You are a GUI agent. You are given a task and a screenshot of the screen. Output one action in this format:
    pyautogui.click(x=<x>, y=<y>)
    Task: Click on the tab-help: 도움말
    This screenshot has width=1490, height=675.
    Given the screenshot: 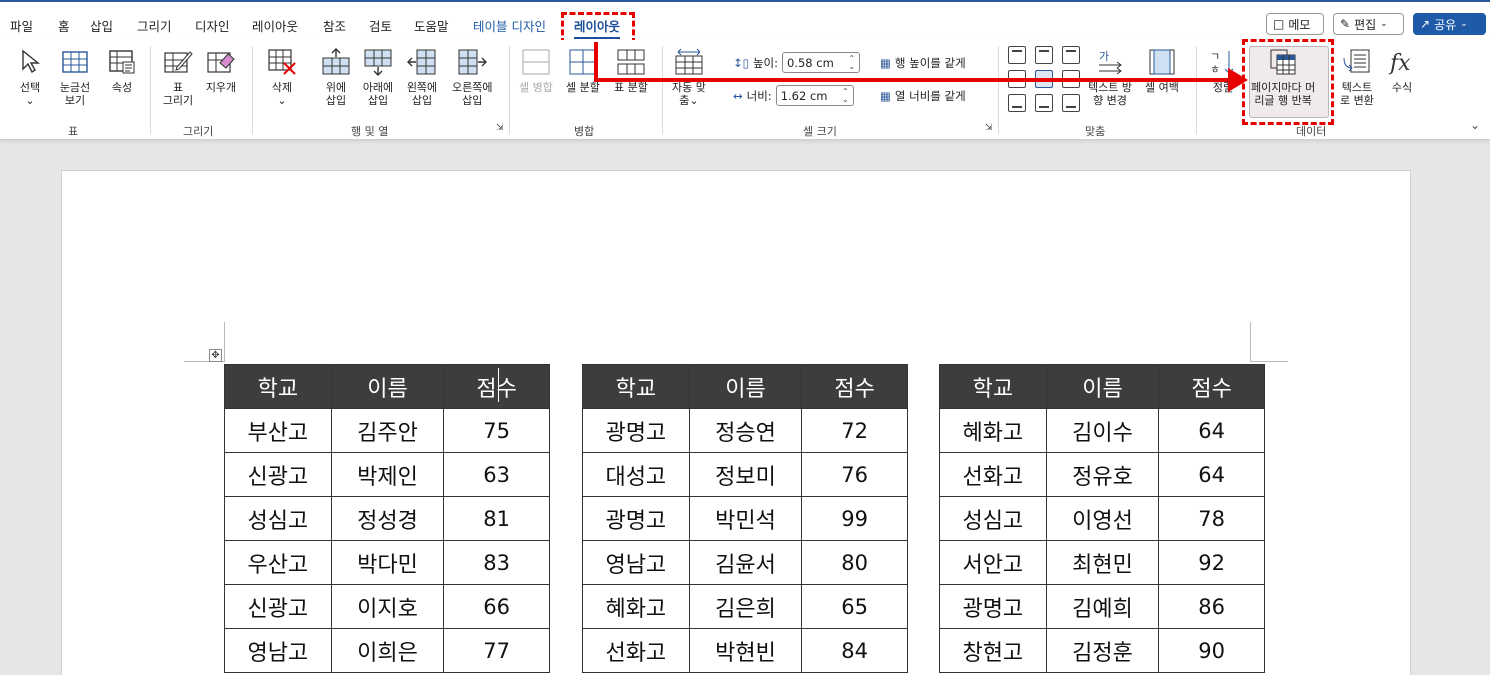 What is the action you would take?
    pyautogui.click(x=431, y=25)
    